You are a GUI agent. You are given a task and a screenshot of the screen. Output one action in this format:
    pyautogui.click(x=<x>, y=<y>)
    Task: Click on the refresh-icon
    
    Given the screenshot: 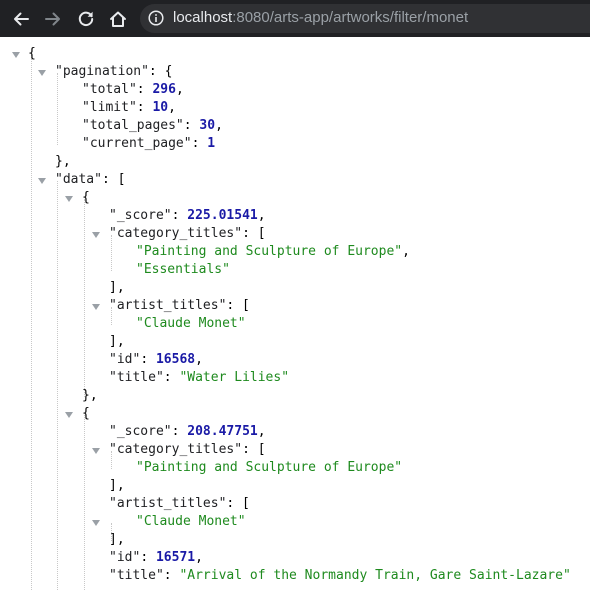 What is the action you would take?
    pyautogui.click(x=86, y=18)
    